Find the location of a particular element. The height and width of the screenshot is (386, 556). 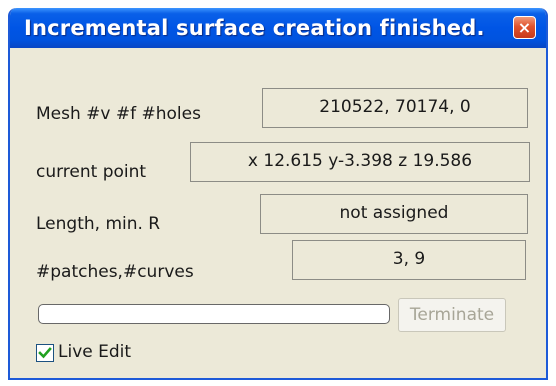

close-button: × is located at coordinates (524, 27).